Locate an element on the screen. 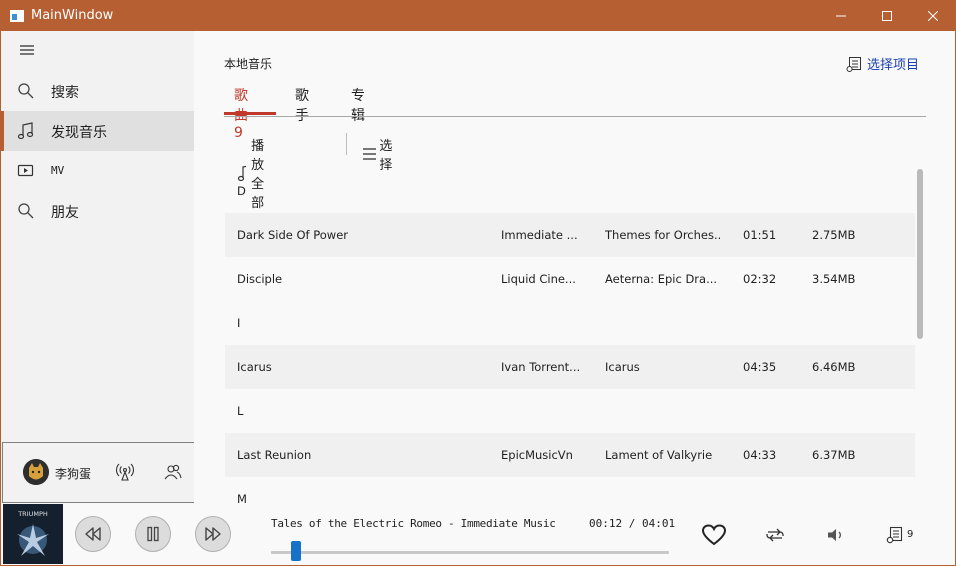  song-duration: 02:32 is located at coordinates (760, 279).